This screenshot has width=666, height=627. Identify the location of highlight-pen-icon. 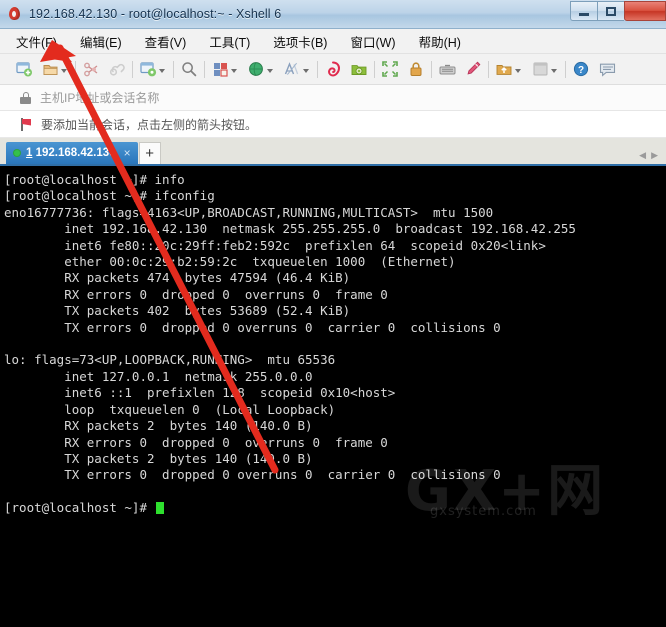
(473, 69).